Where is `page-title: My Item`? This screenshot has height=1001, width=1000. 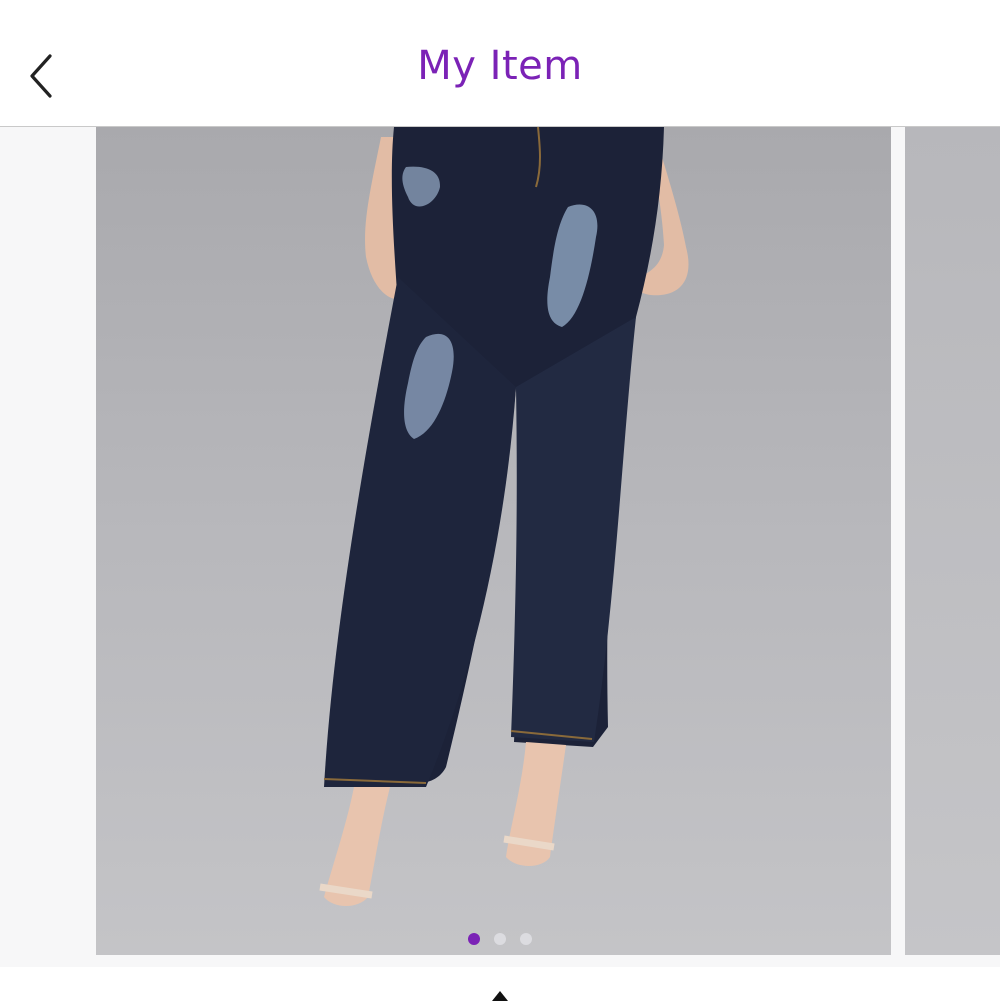
page-title: My Item is located at coordinates (500, 66).